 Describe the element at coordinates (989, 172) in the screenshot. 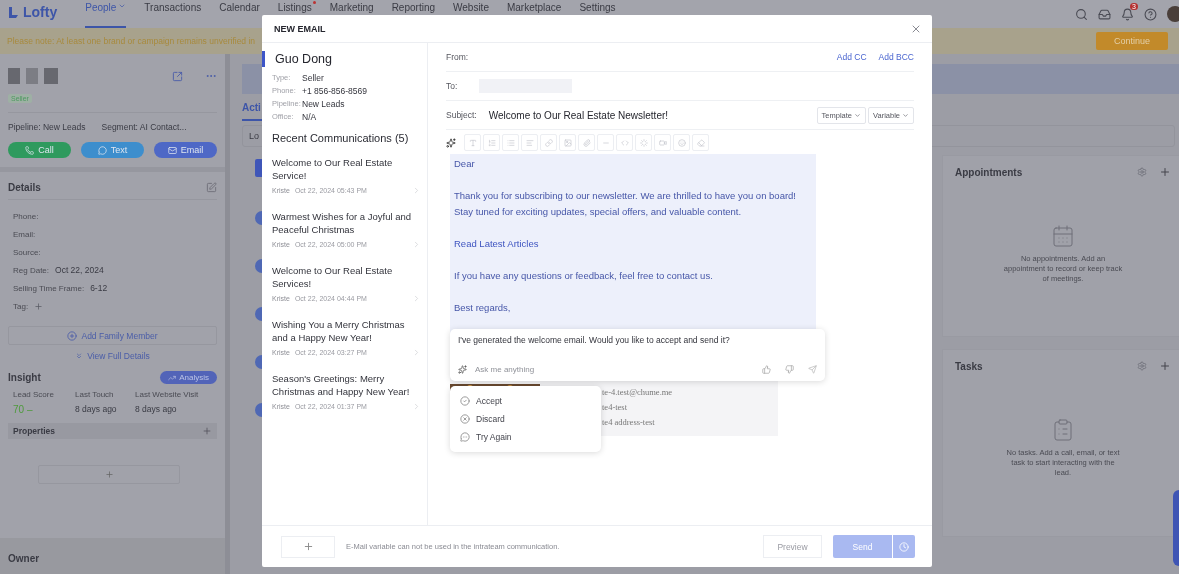

I see `card-title: Appointments` at that location.